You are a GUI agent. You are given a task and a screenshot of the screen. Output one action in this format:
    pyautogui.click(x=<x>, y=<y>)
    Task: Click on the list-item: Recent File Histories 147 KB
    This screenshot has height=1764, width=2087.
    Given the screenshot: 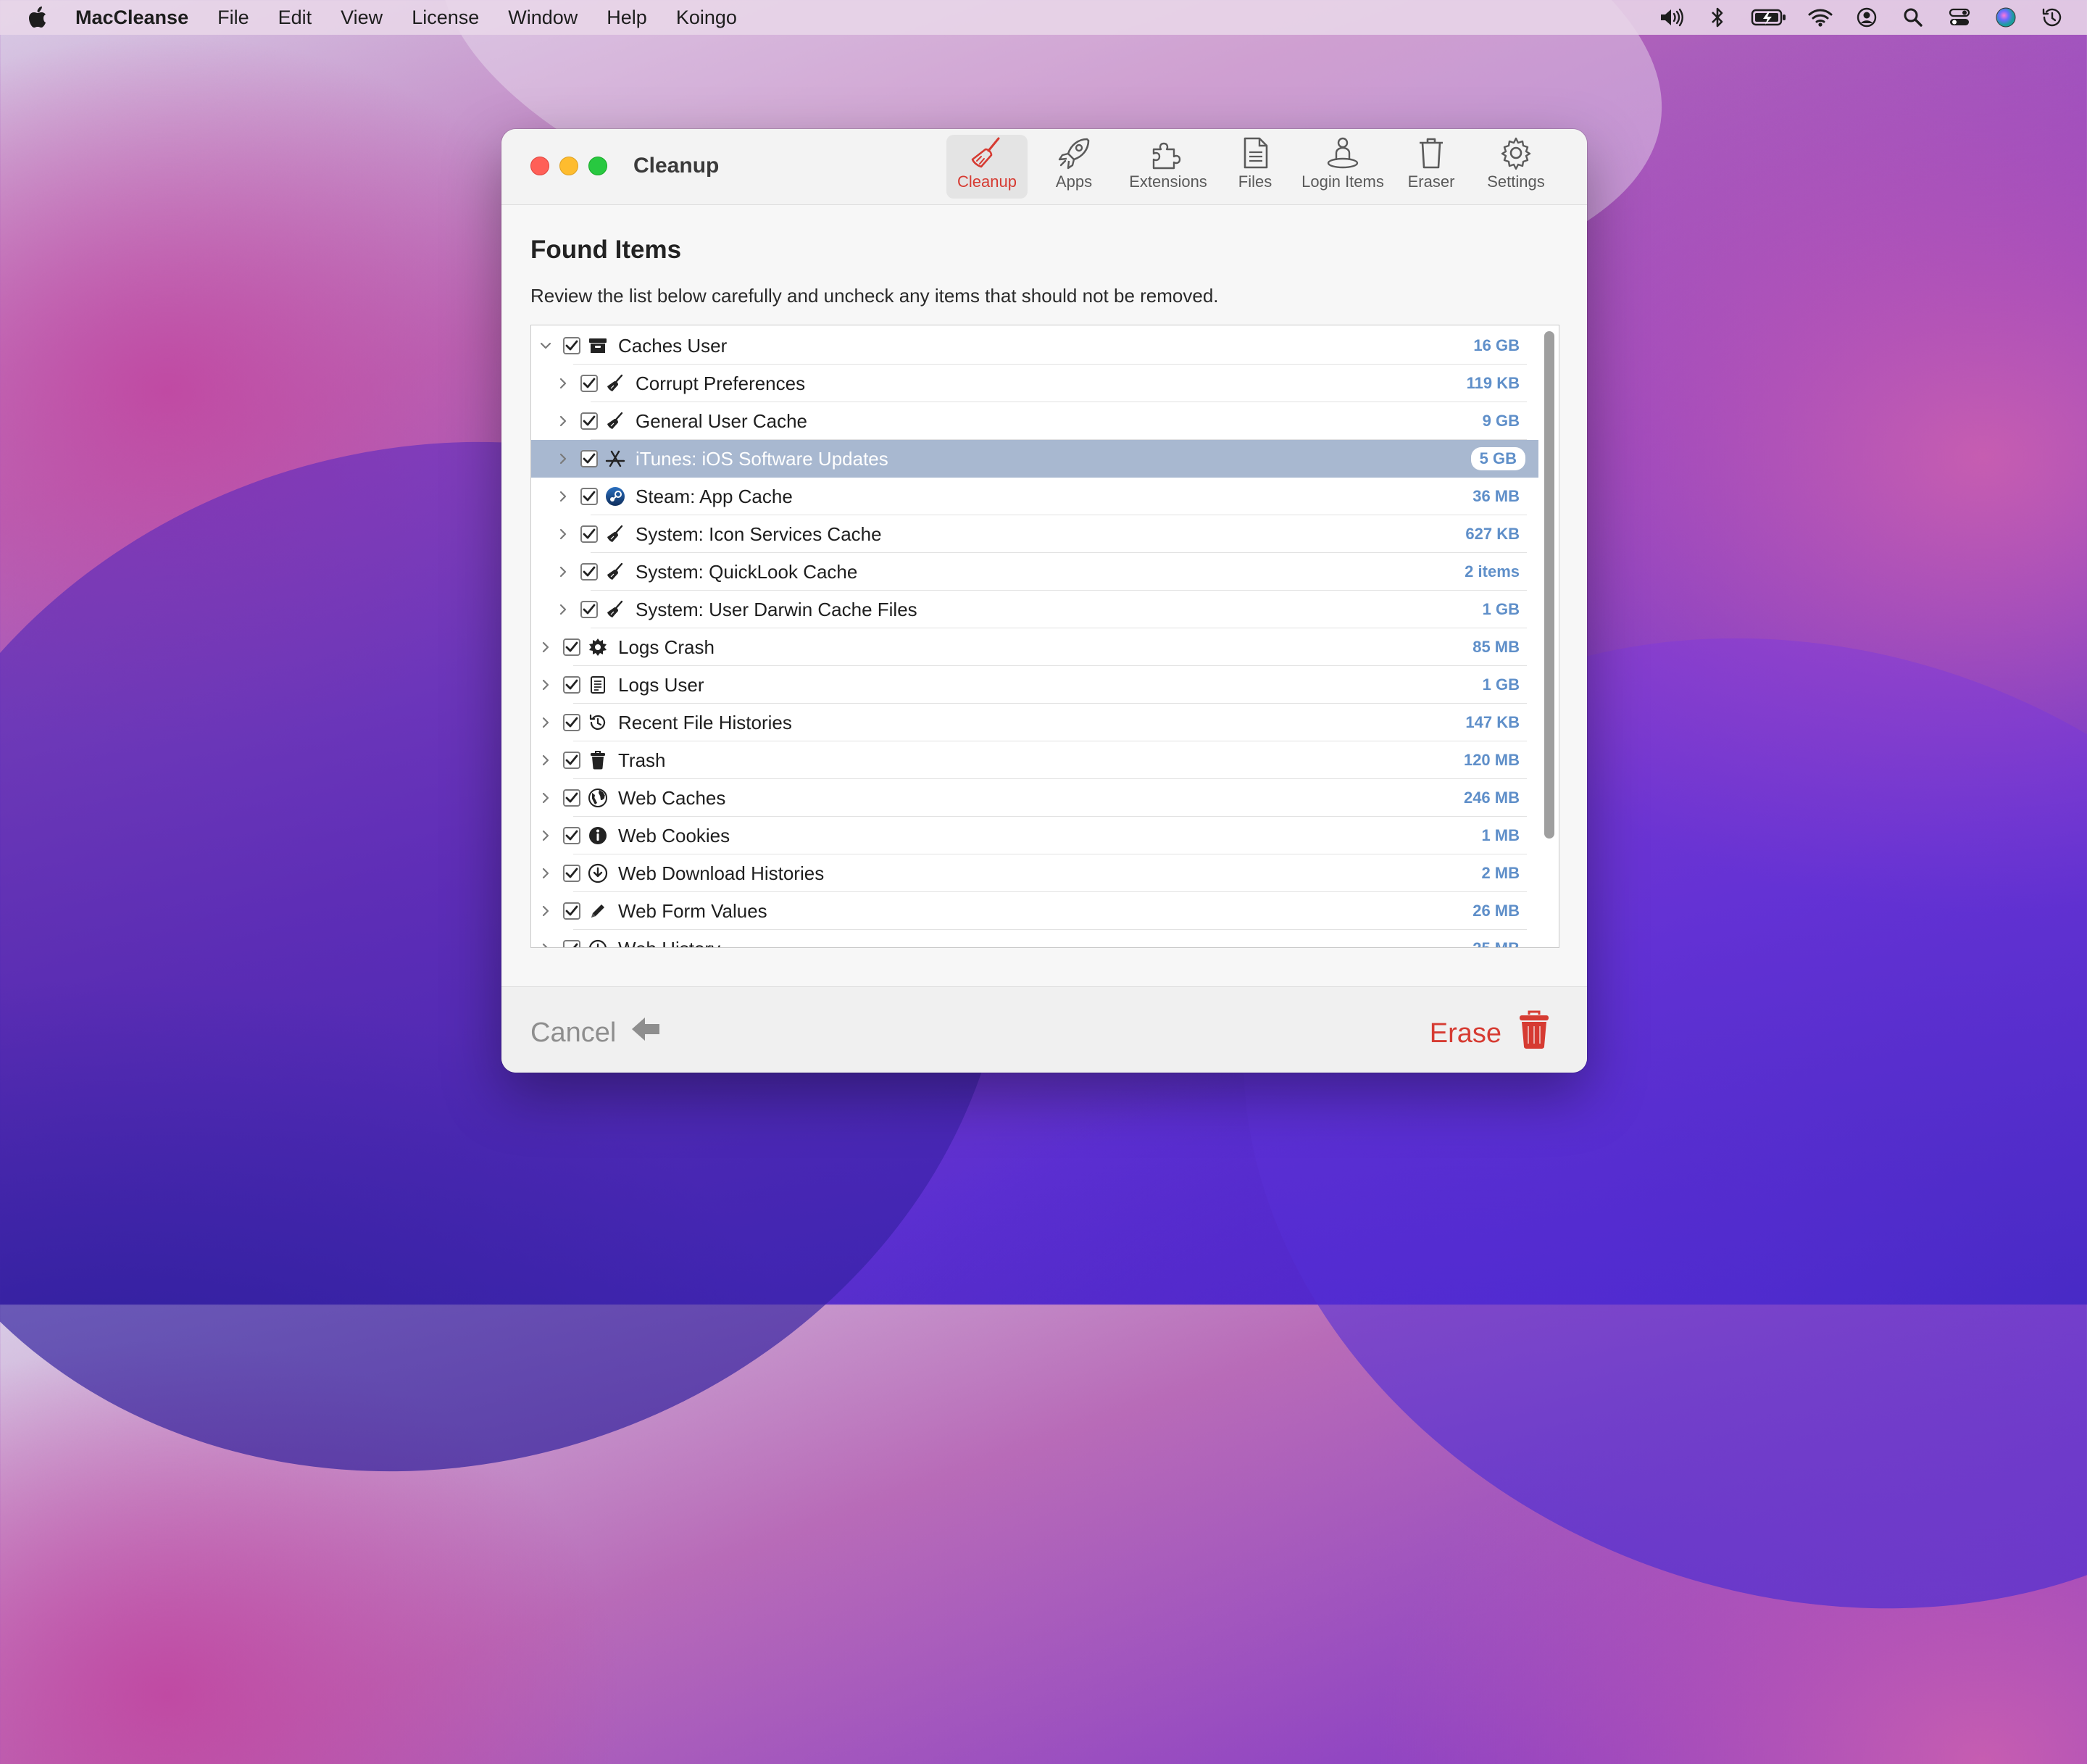 What is the action you would take?
    pyautogui.click(x=1034, y=722)
    